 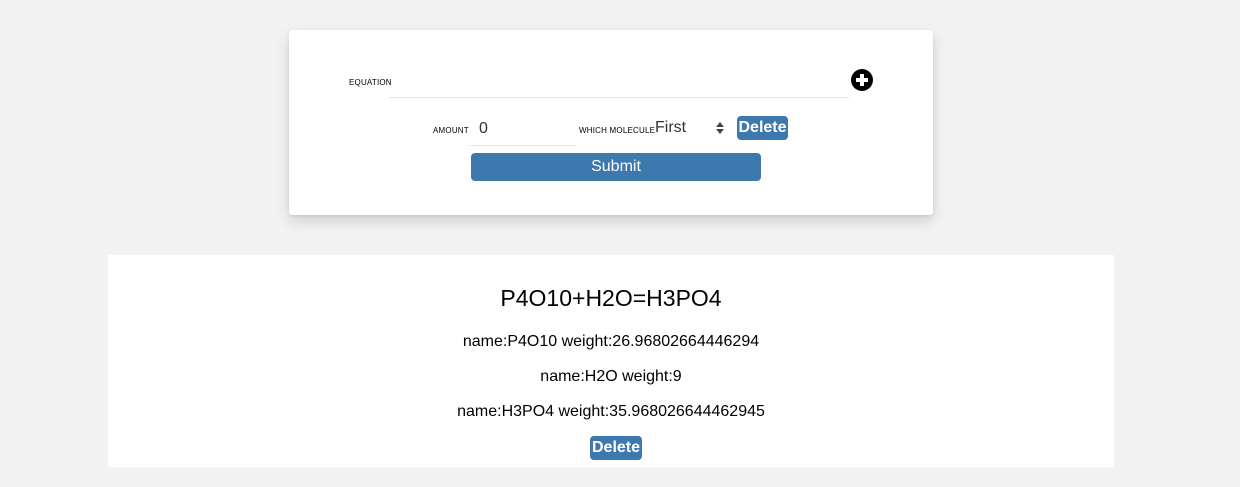 What do you see at coordinates (616, 167) in the screenshot?
I see `submit-button: Submit` at bounding box center [616, 167].